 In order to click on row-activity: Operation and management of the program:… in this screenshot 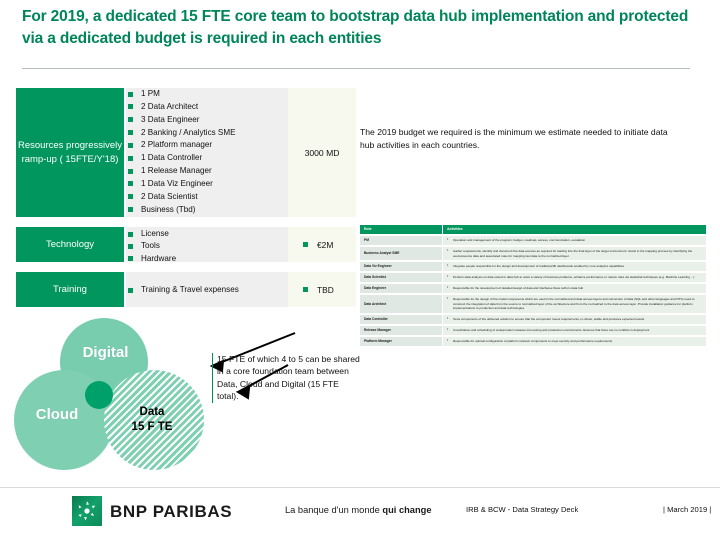, I will do `click(574, 241)`.